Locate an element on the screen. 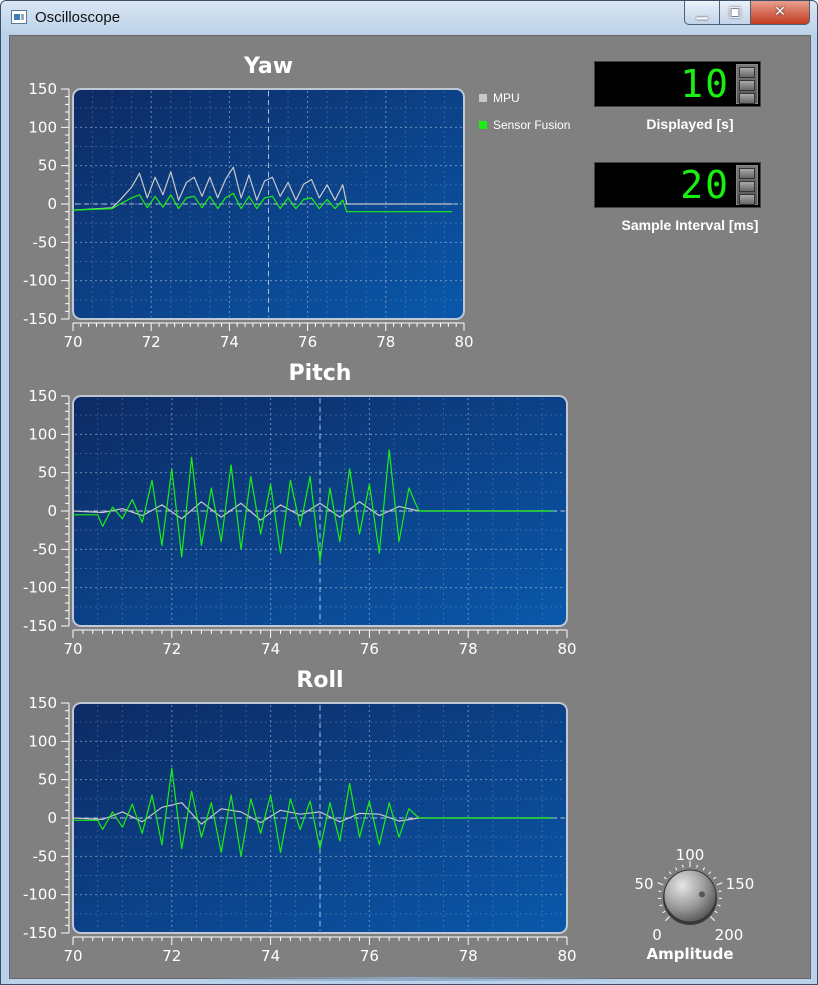 The width and height of the screenshot is (818, 985). knob-scale-label: 150 is located at coordinates (740, 884).